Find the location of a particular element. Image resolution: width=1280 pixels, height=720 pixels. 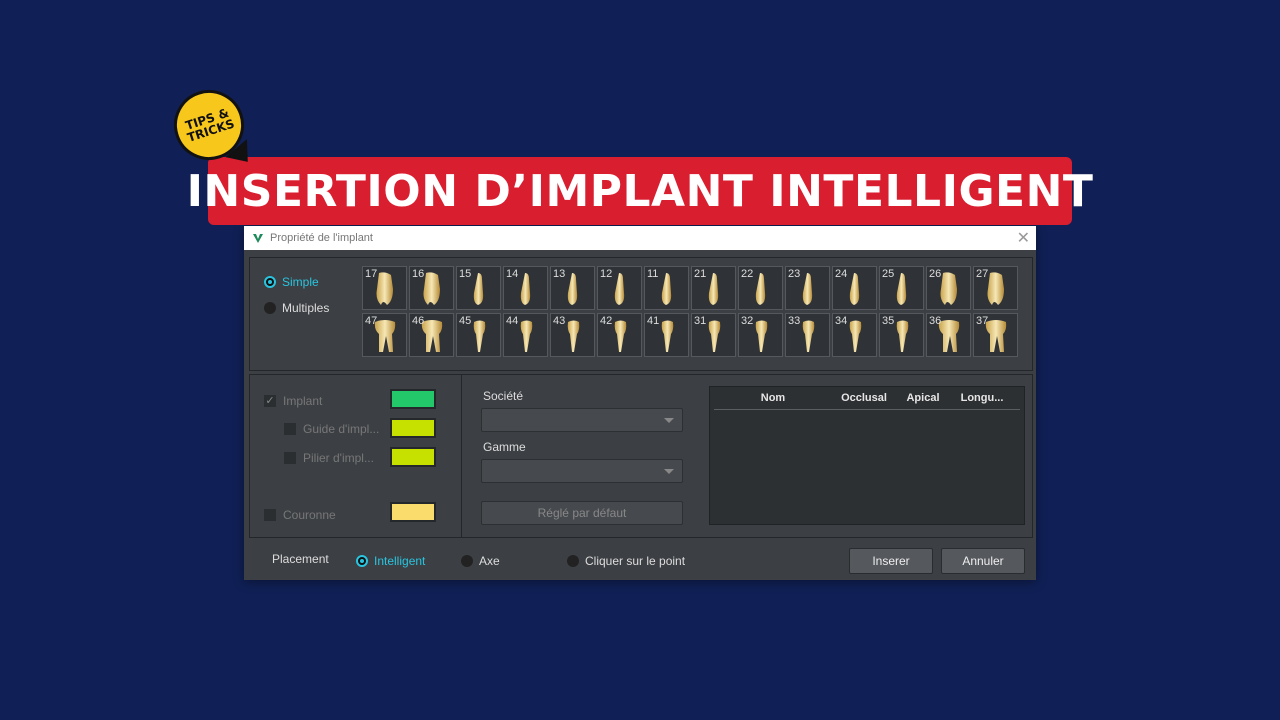

tooth-23: 23 is located at coordinates (807, 288).